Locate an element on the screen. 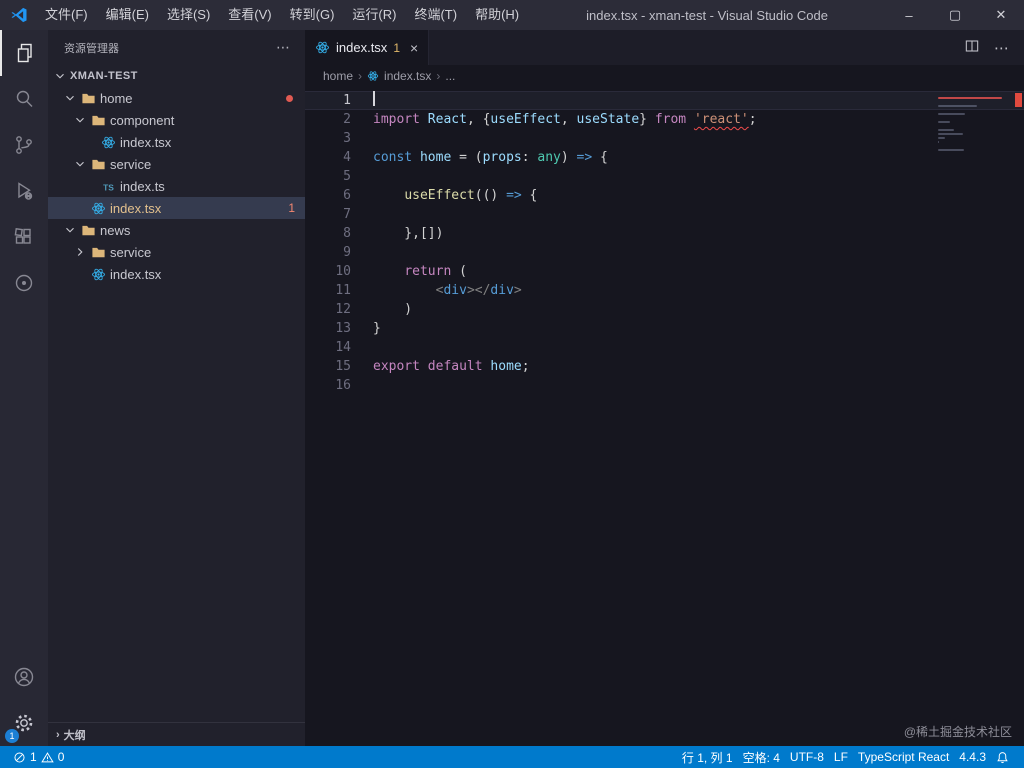 The width and height of the screenshot is (1024, 768). extension-view-icon is located at coordinates (24, 283).